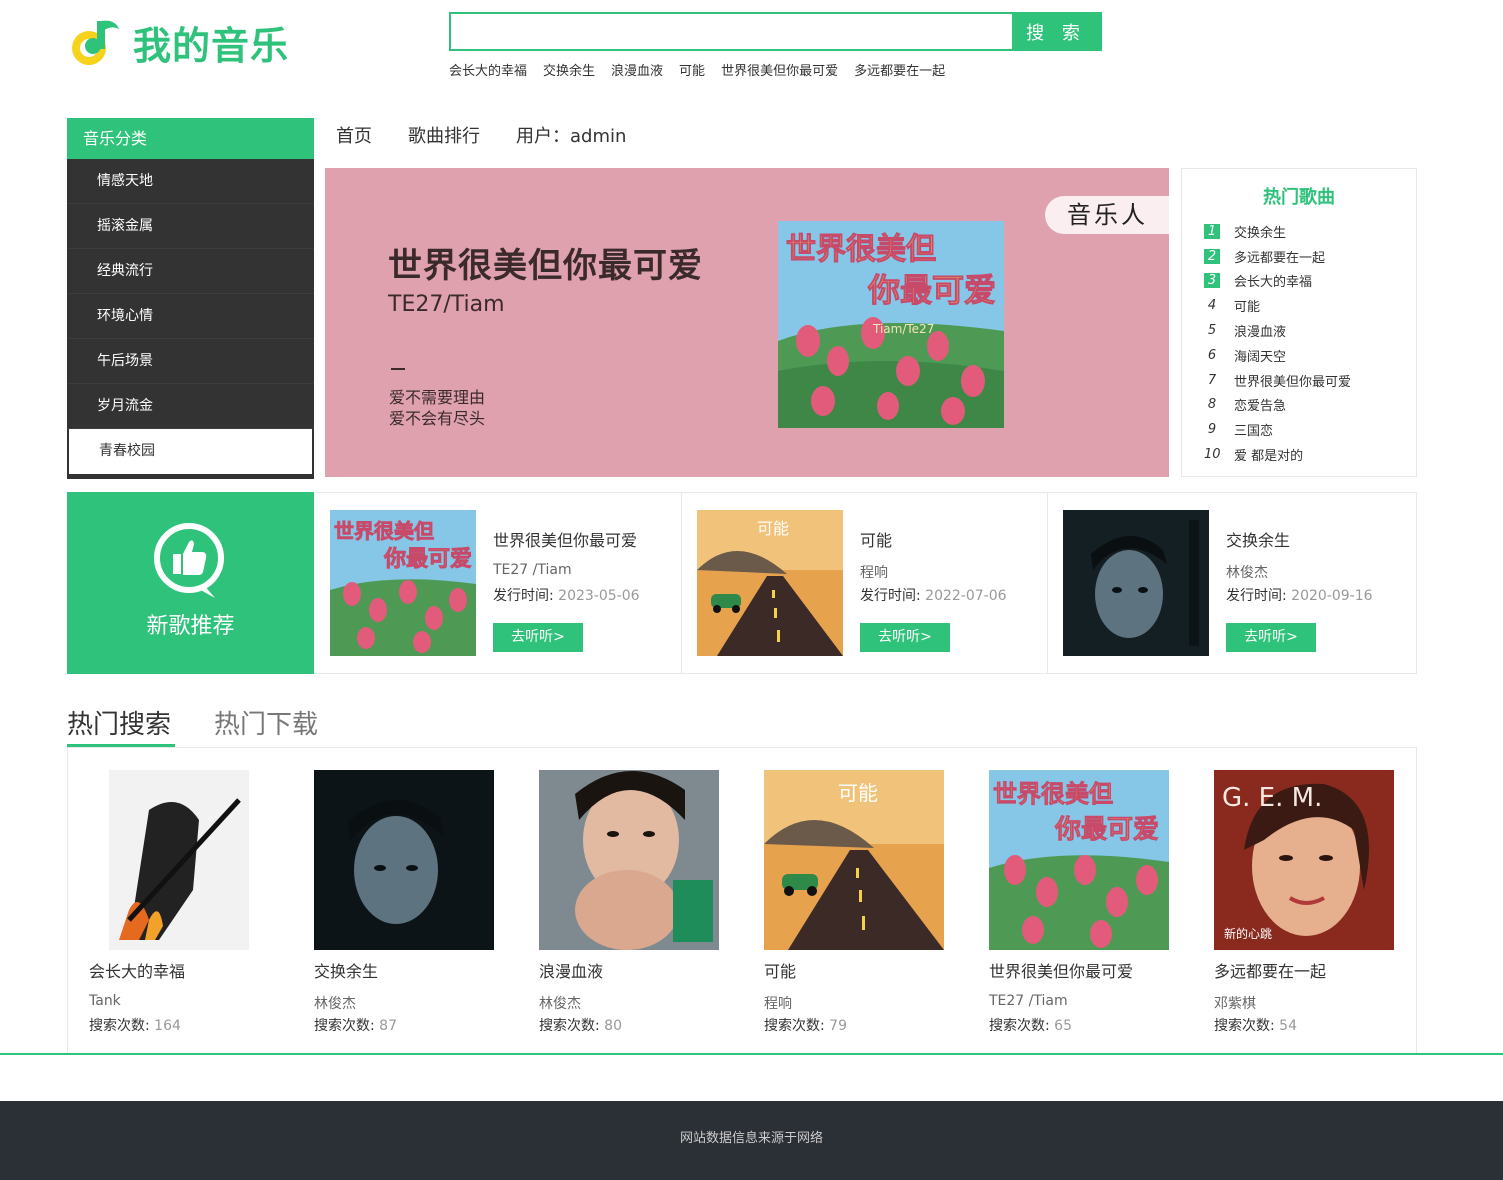 The height and width of the screenshot is (1180, 1503). Describe the element at coordinates (1293, 382) in the screenshot. I see `hot-song-name: 世界很美但你最可爱` at that location.